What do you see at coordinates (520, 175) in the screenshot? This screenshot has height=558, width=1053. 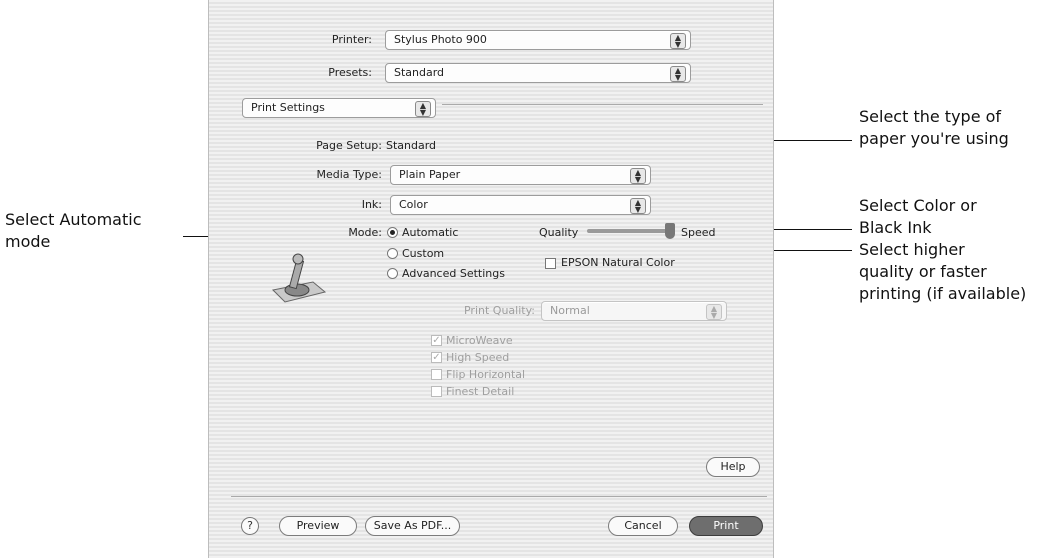 I see `media-type-popup: Plain Paper ▲ ▼` at bounding box center [520, 175].